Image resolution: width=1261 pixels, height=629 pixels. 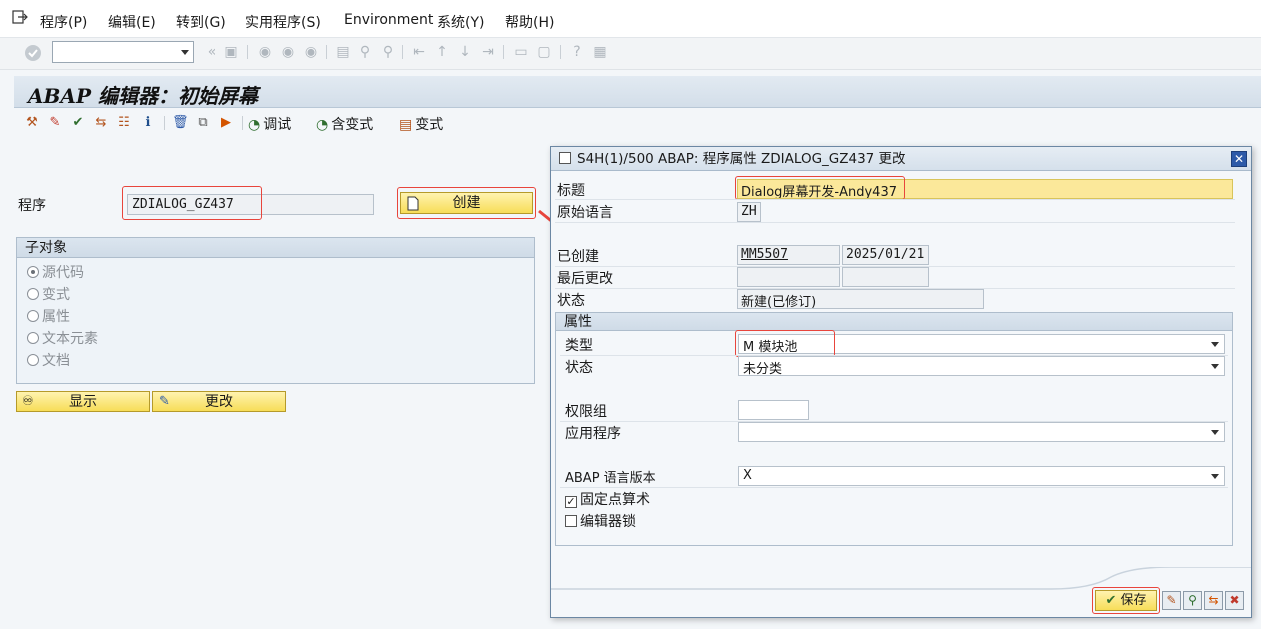 What do you see at coordinates (1215, 366) in the screenshot?
I see `status-dropdown-icon` at bounding box center [1215, 366].